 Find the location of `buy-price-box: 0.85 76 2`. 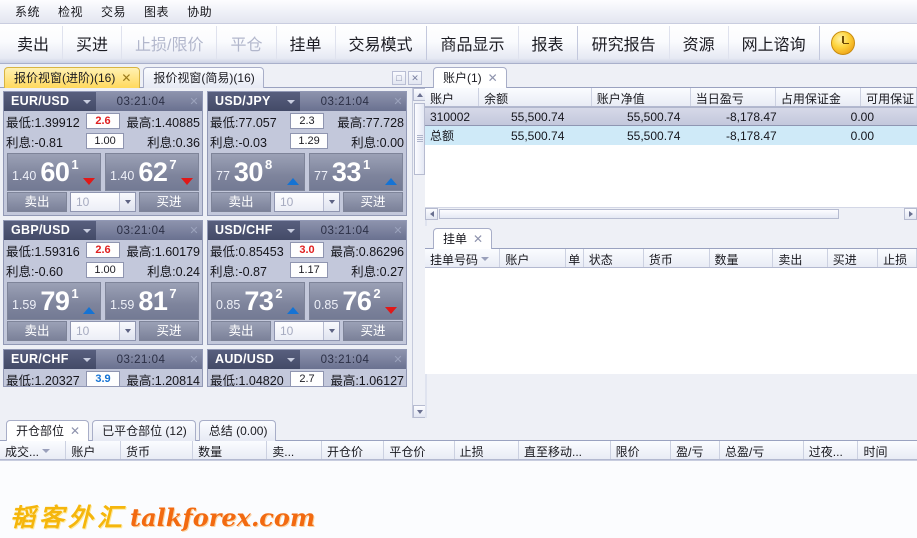

buy-price-box: 0.85 76 2 is located at coordinates (356, 301).